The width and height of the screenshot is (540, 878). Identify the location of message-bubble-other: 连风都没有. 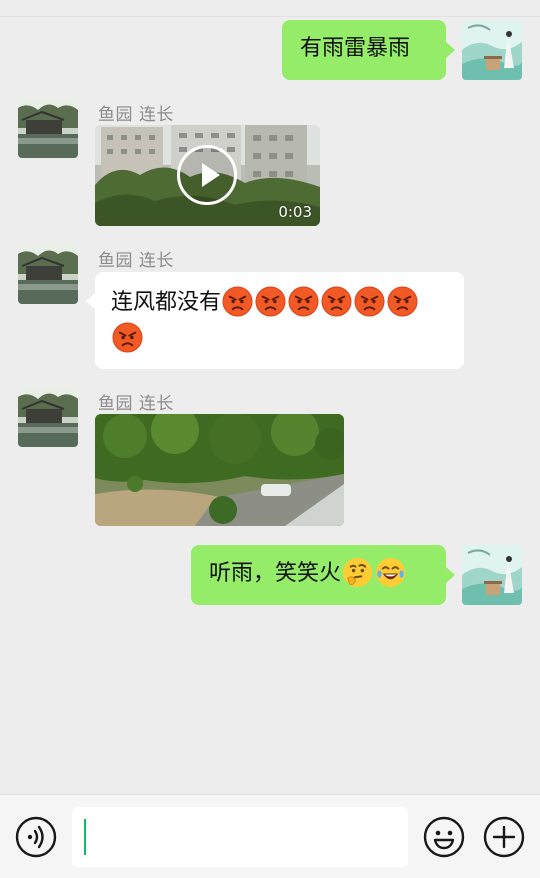
(279, 320).